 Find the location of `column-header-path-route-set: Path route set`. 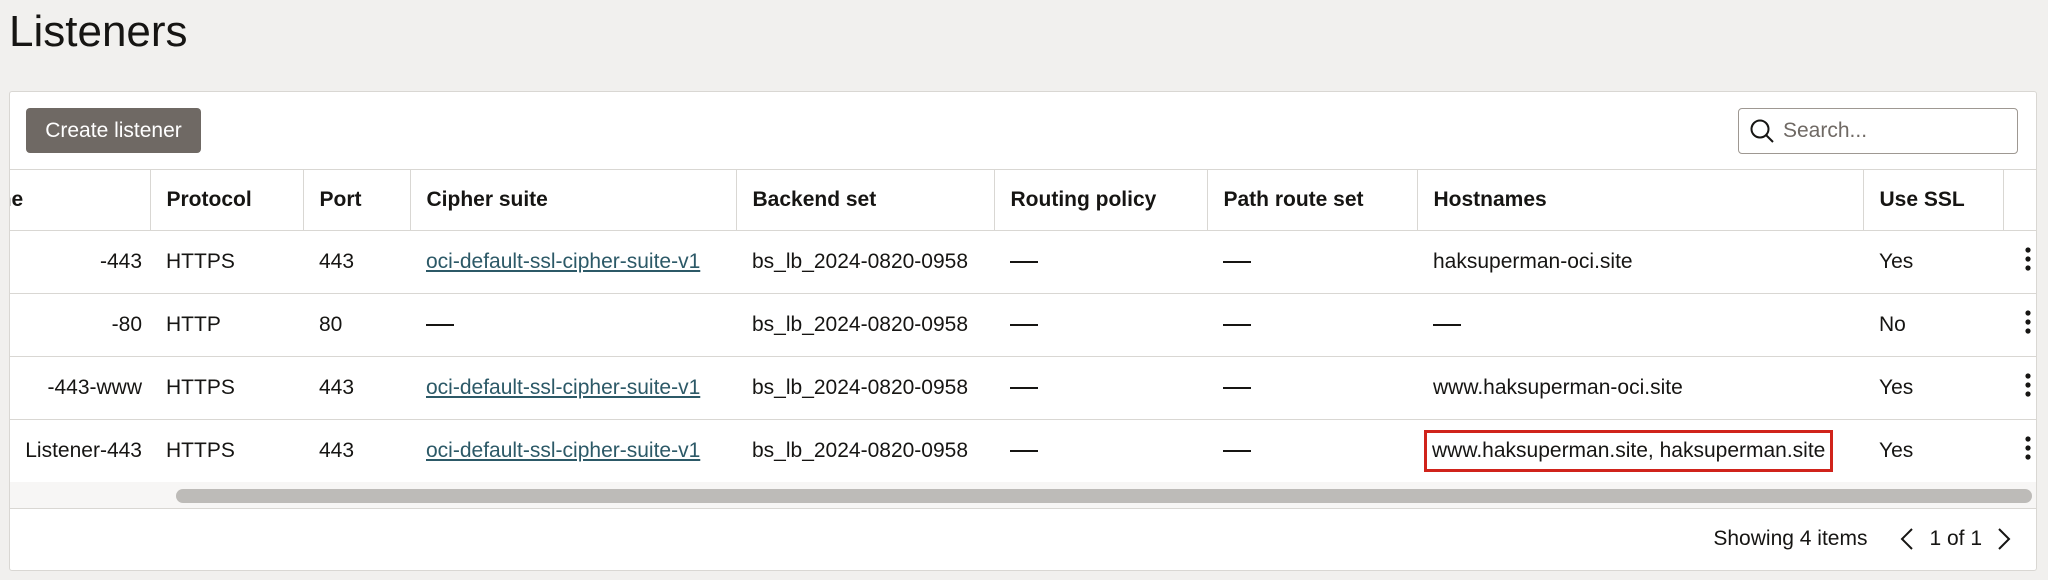

column-header-path-route-set: Path route set is located at coordinates (1311, 200).